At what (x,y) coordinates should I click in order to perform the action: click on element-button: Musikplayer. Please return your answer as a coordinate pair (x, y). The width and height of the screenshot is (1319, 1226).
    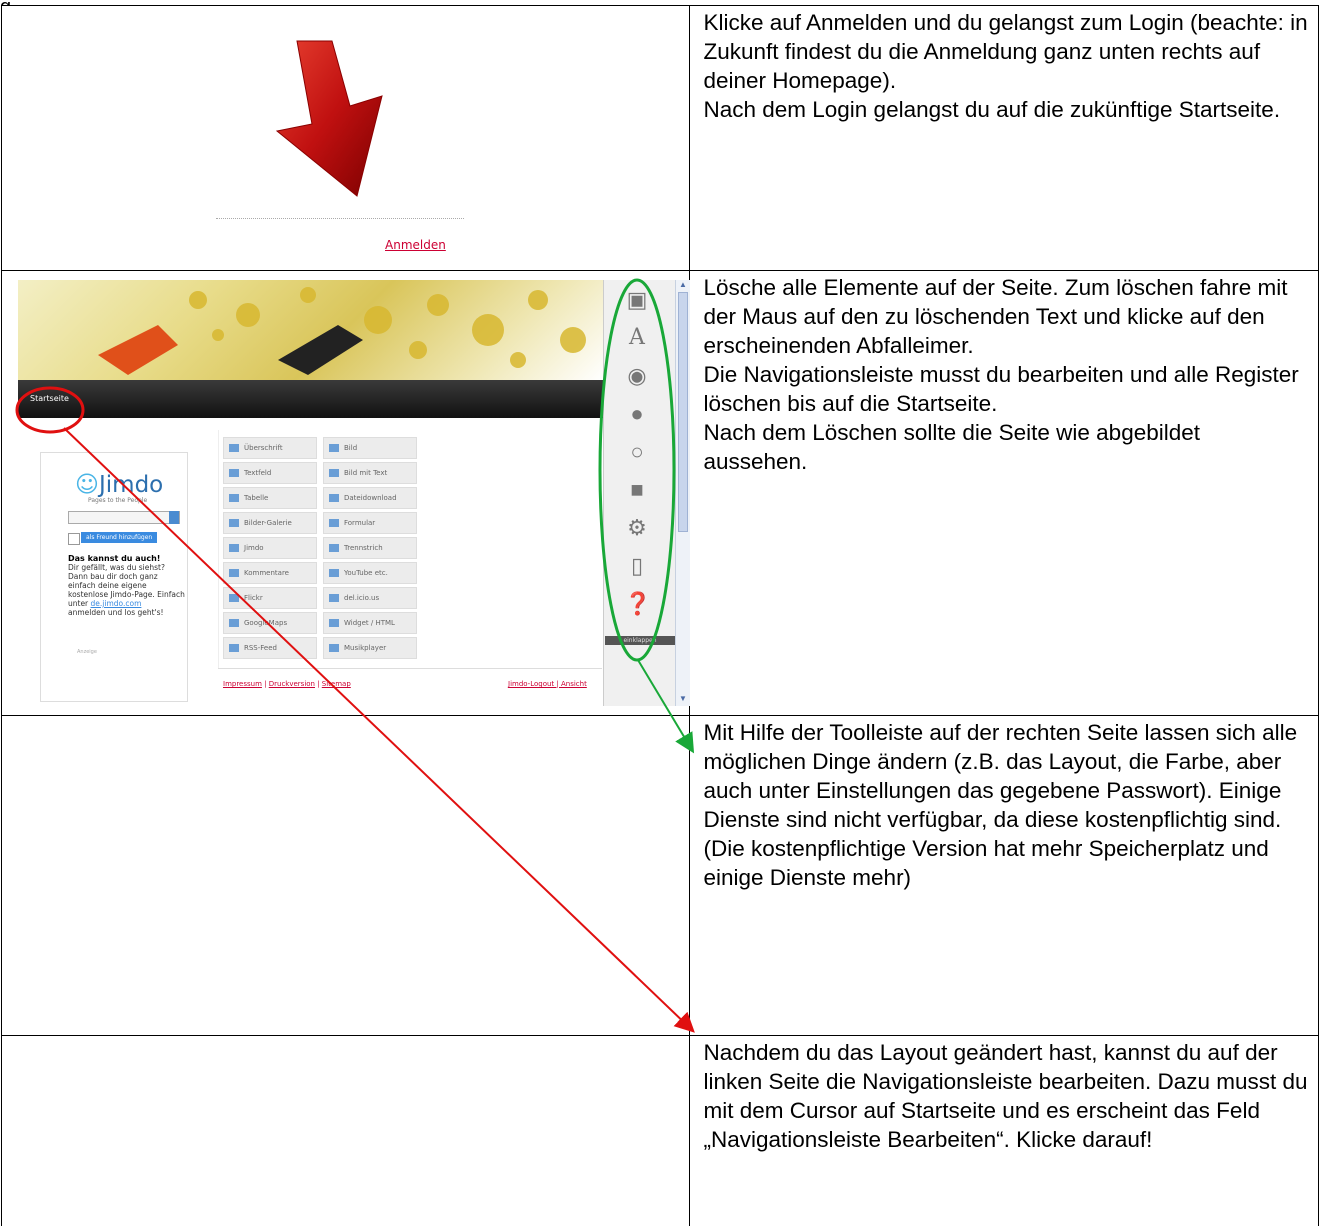
    Looking at the image, I should click on (370, 648).